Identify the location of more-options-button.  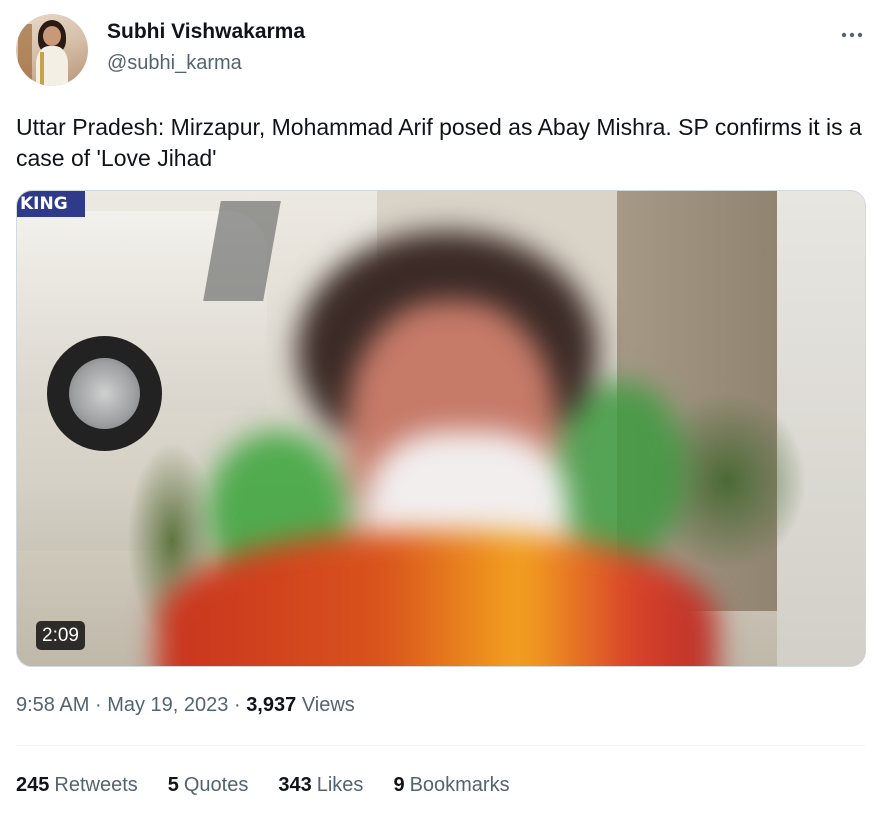
(852, 35).